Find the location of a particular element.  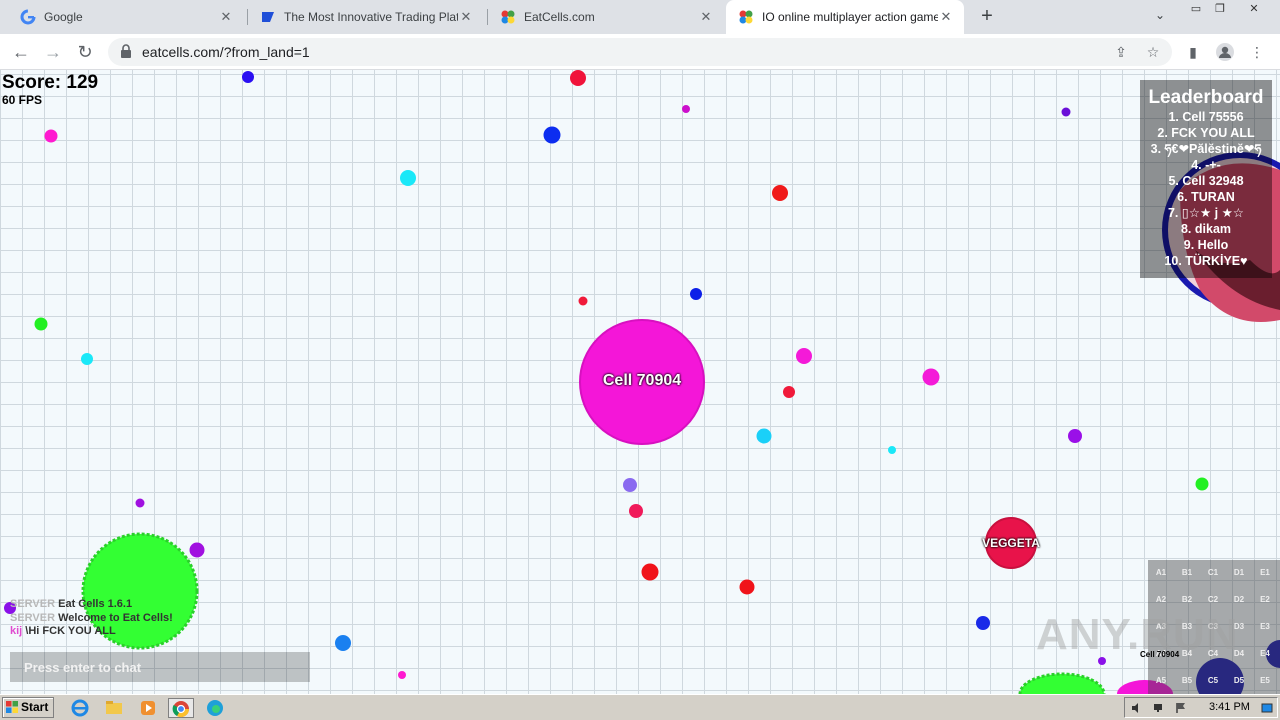

taskbar: Start 3:41 PM is located at coordinates (640, 707).